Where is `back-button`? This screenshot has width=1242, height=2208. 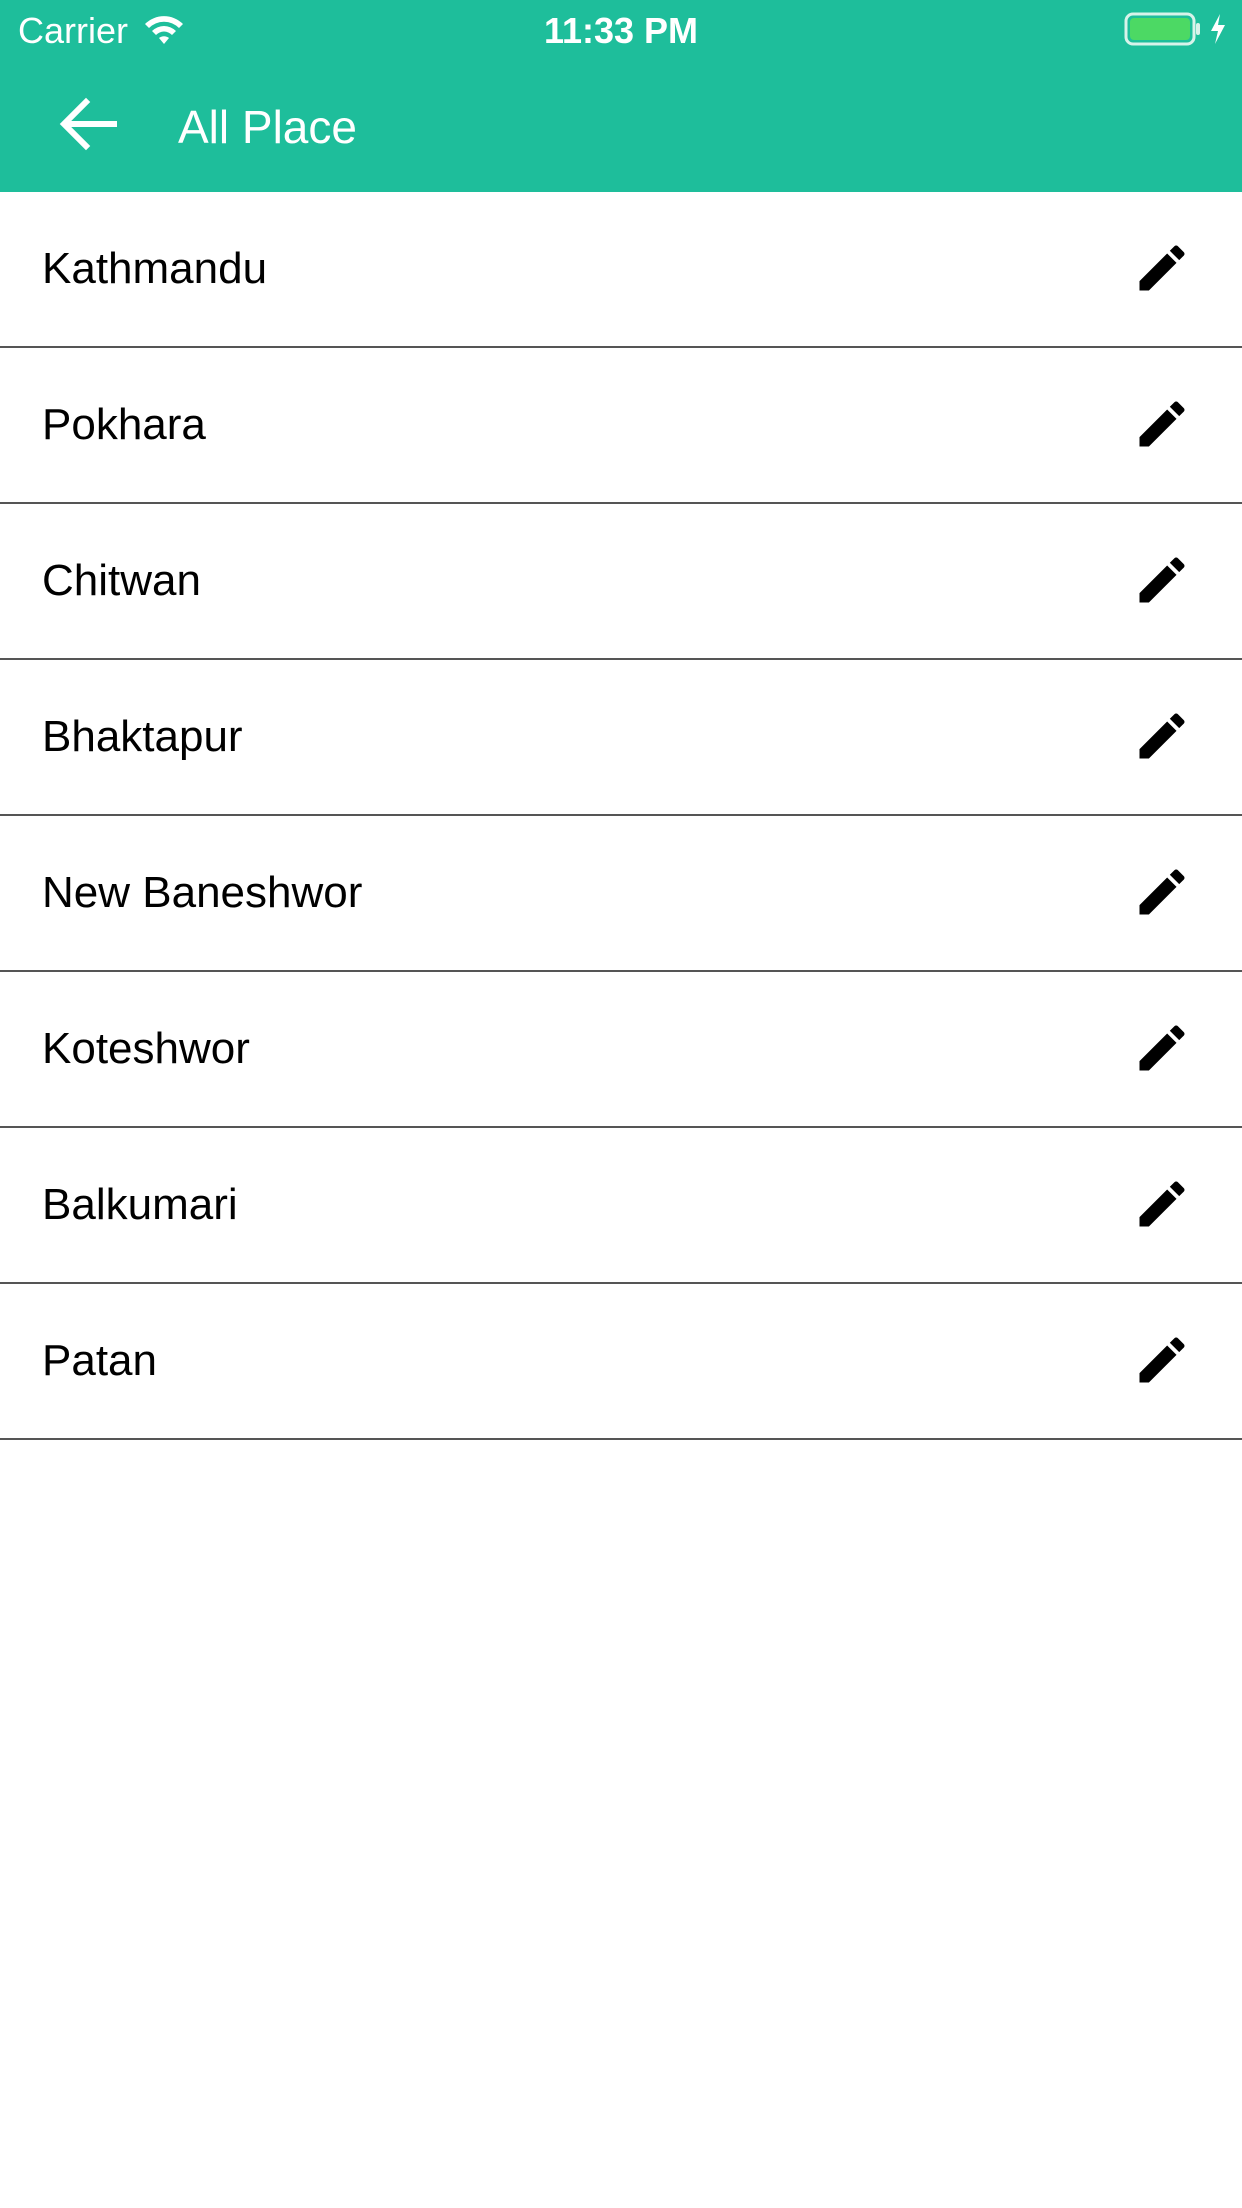
back-button is located at coordinates (88, 126).